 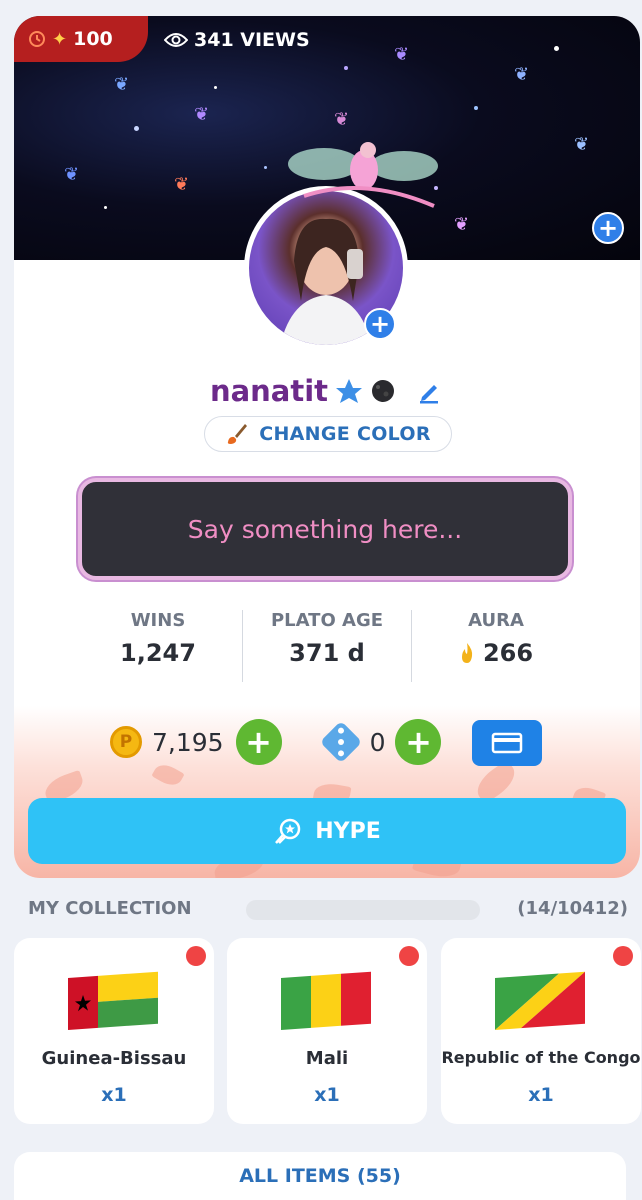 What do you see at coordinates (238, 434) in the screenshot?
I see `paintbrush-icon` at bounding box center [238, 434].